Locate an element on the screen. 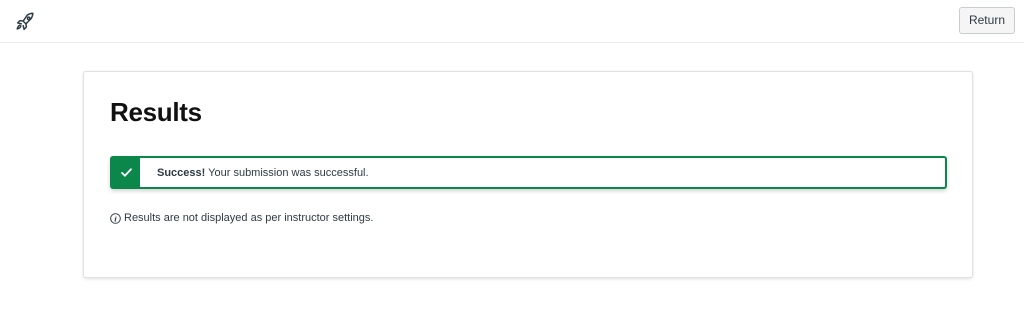 The image size is (1024, 318). info-icon: i is located at coordinates (115, 218).